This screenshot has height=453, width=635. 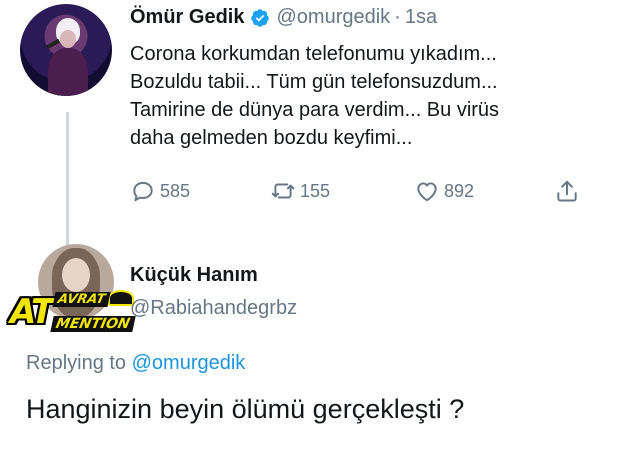 I want to click on retweet-button: 155, so click(x=300, y=191).